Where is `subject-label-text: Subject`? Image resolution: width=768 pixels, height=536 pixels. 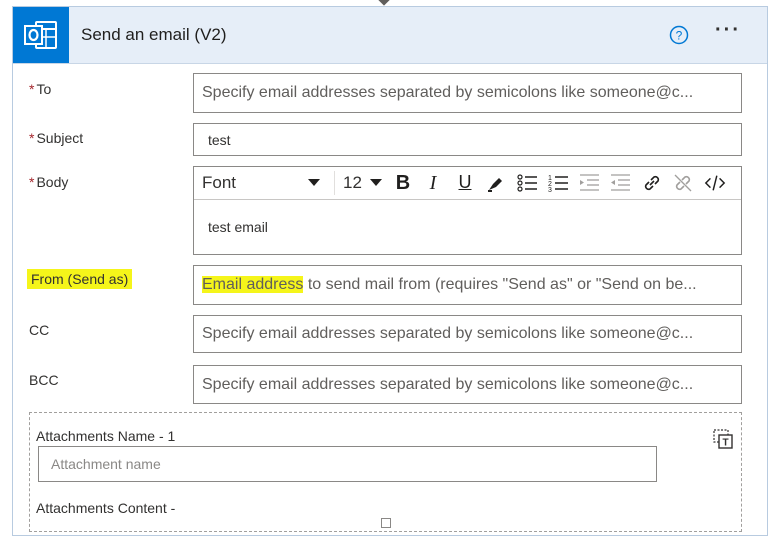 subject-label-text: Subject is located at coordinates (60, 138).